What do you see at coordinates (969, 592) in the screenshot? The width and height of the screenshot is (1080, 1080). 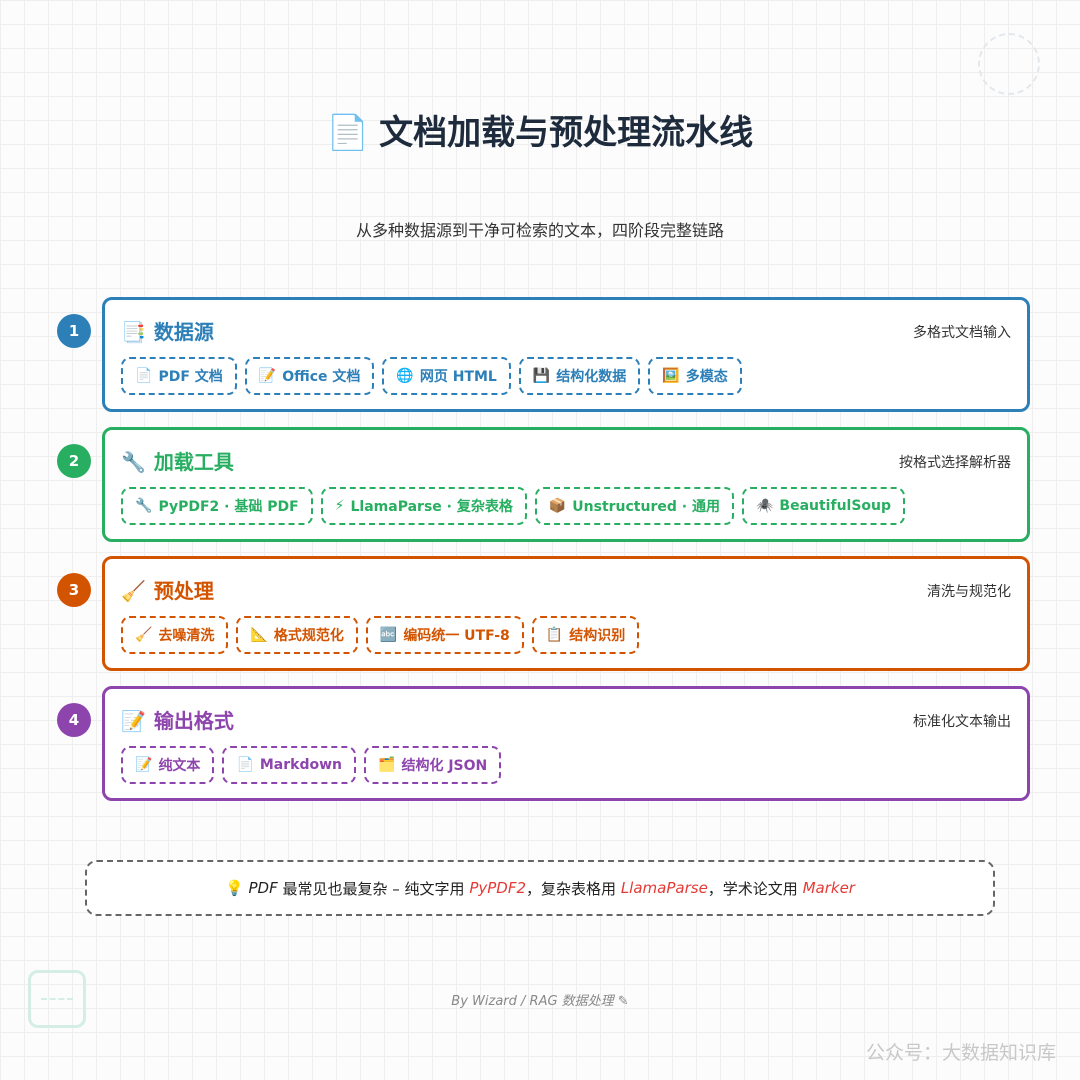 I see `stage-note: 清洗与规范化` at bounding box center [969, 592].